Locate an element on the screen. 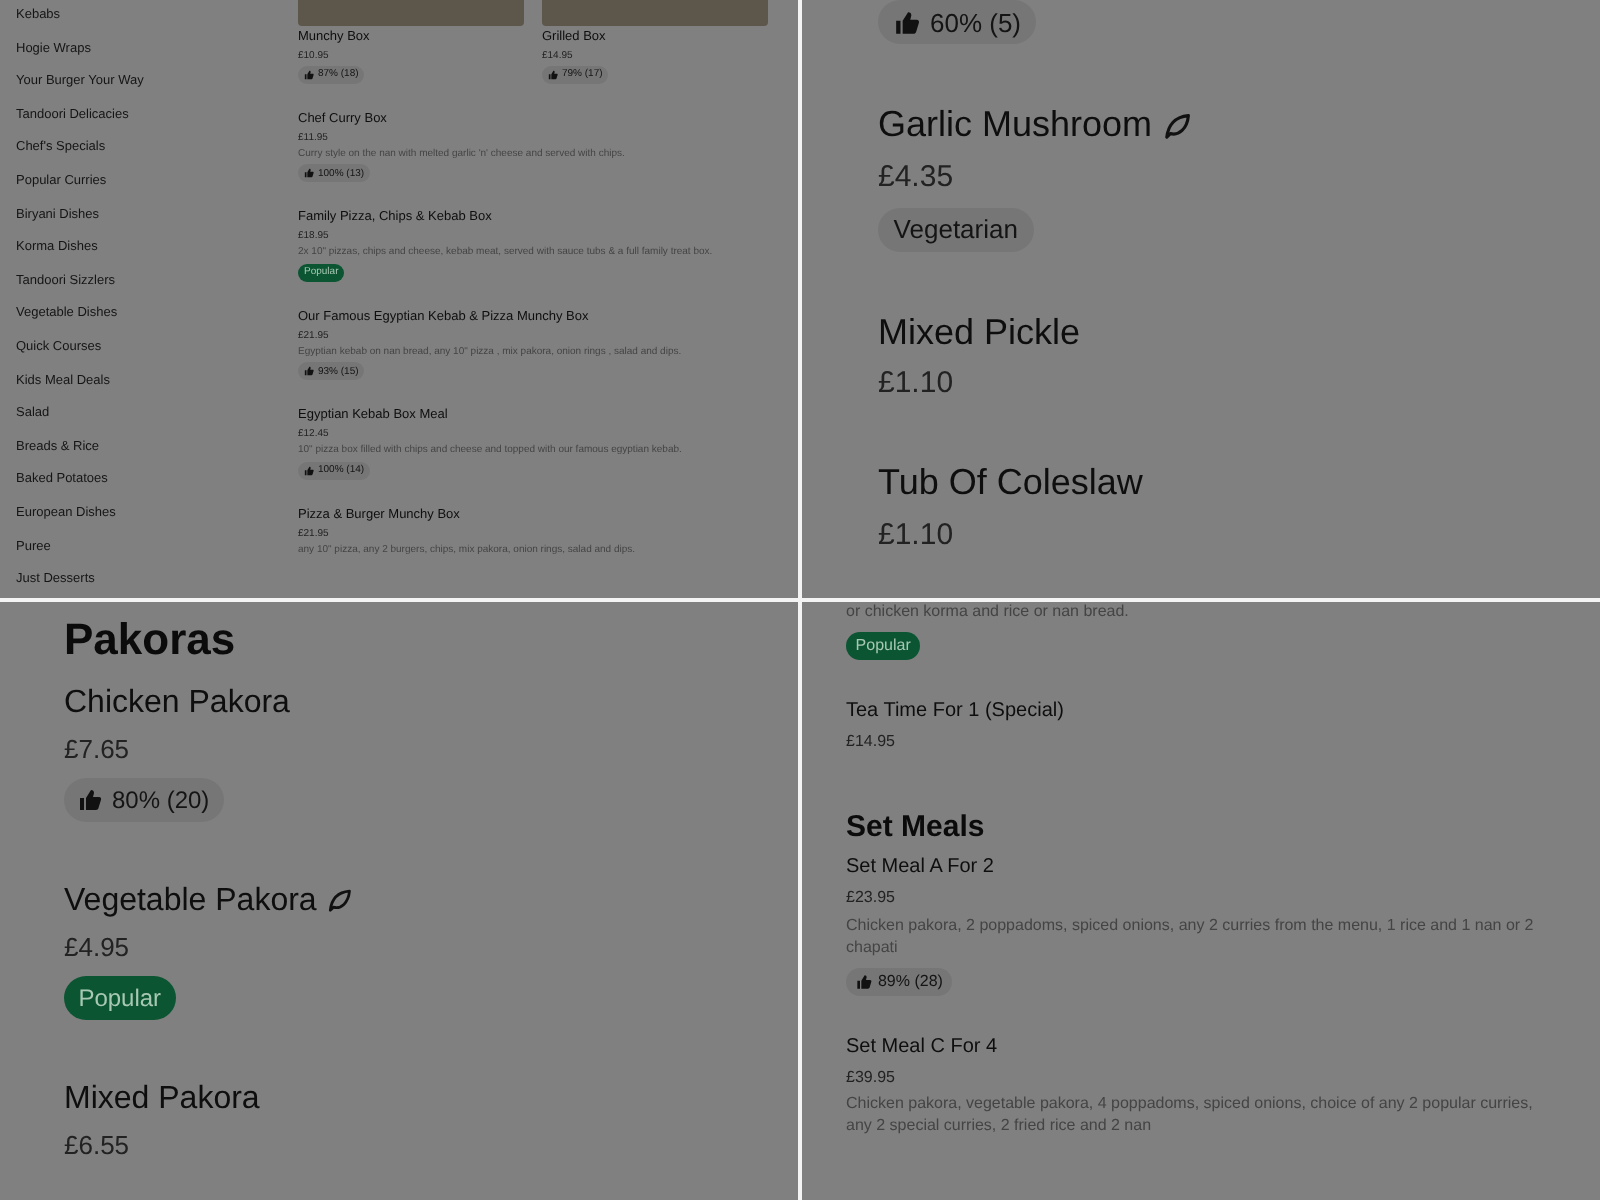 This screenshot has width=1600, height=1200. item-name: Mixed Pickle is located at coordinates (979, 333).